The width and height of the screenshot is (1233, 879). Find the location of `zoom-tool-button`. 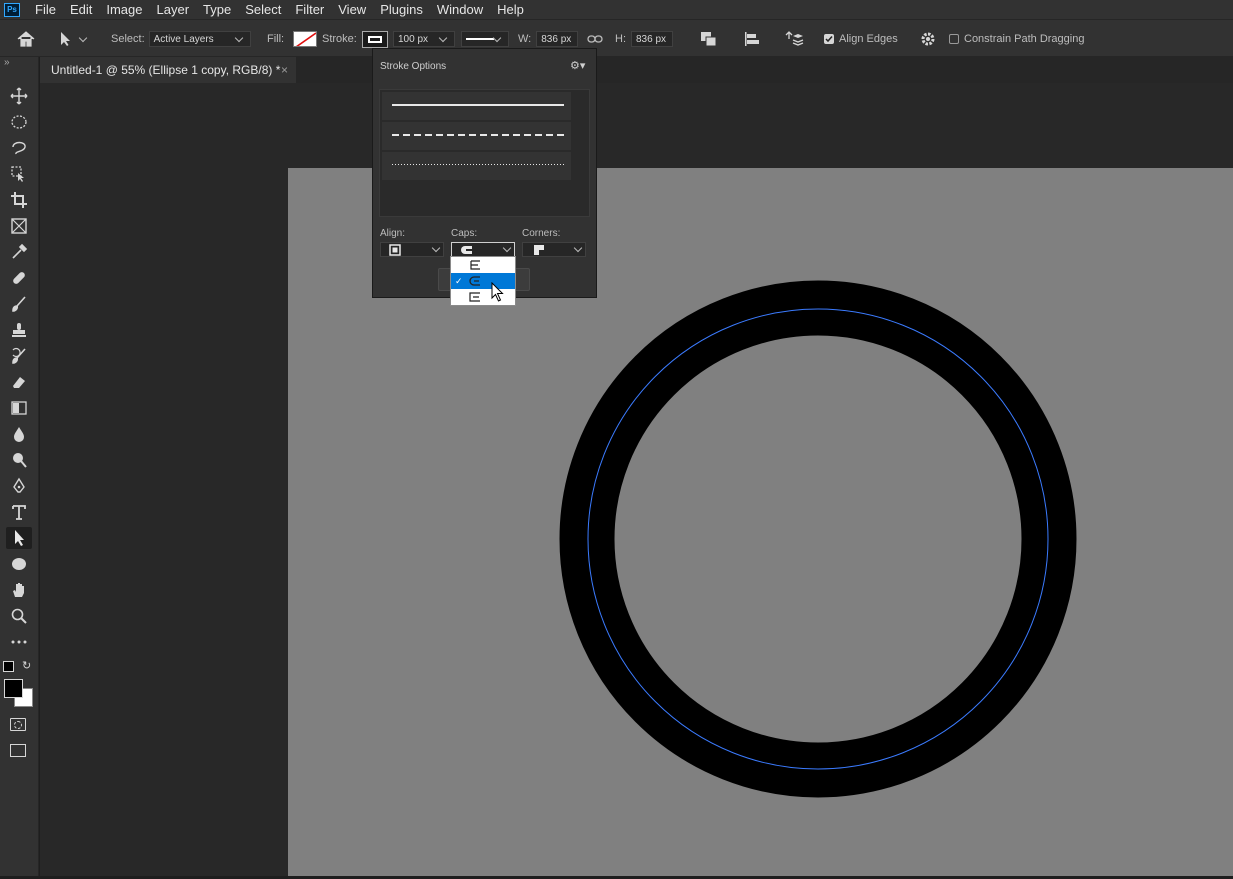

zoom-tool-button is located at coordinates (19, 616).